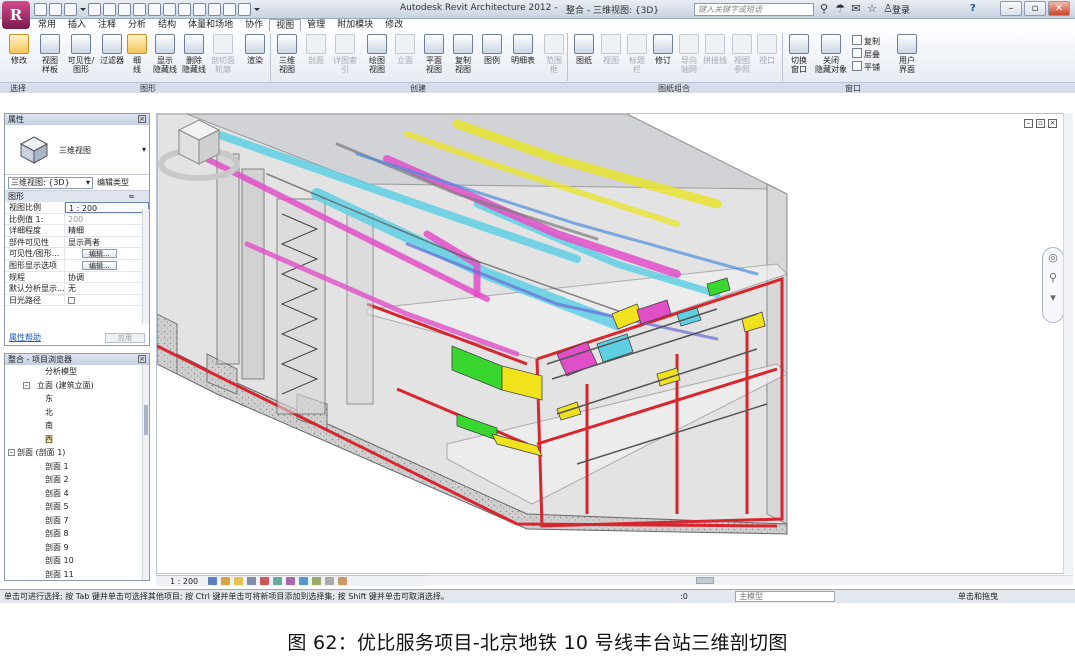 This screenshot has height=663, width=1075. What do you see at coordinates (213, 581) in the screenshot?
I see `detail-level-icon` at bounding box center [213, 581].